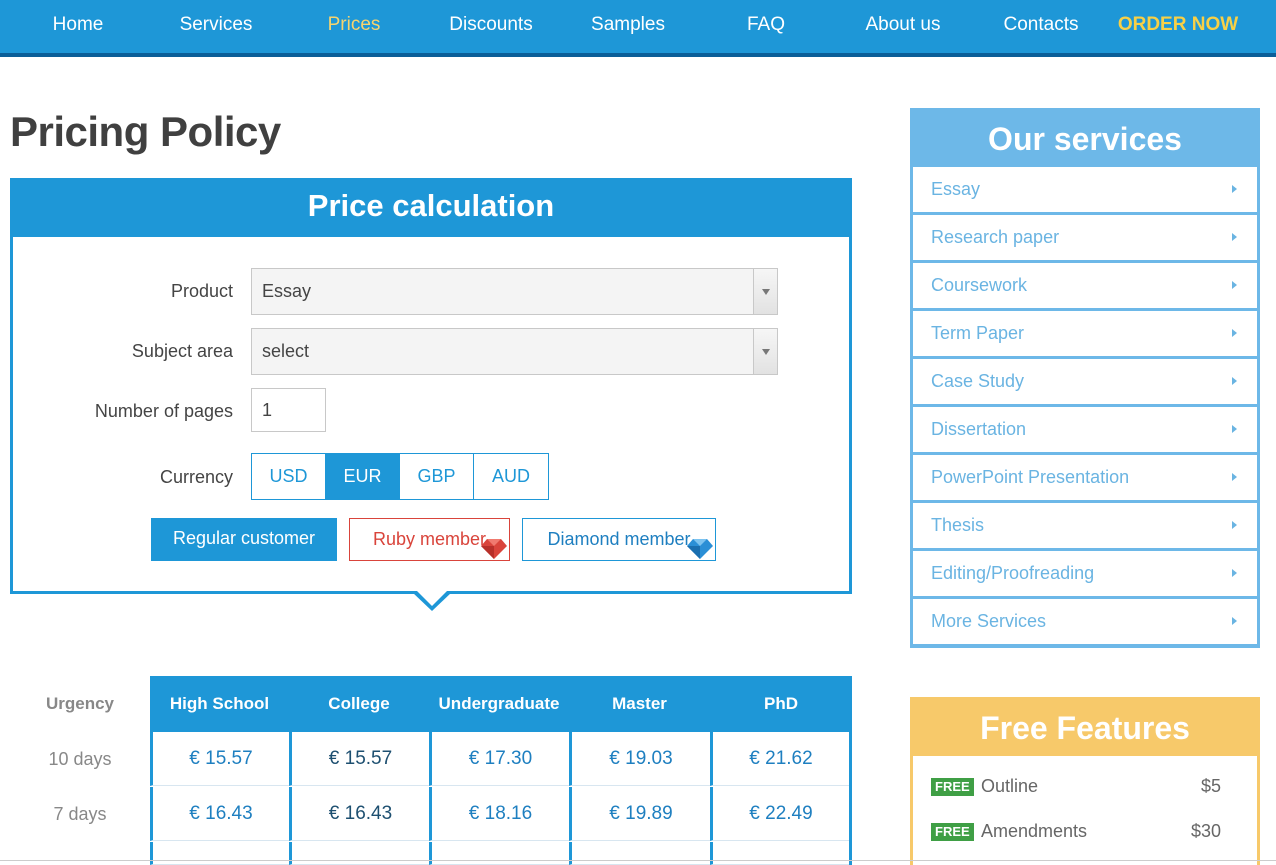 The image size is (1276, 865). Describe the element at coordinates (978, 381) in the screenshot. I see `service-label: Case Study` at that location.